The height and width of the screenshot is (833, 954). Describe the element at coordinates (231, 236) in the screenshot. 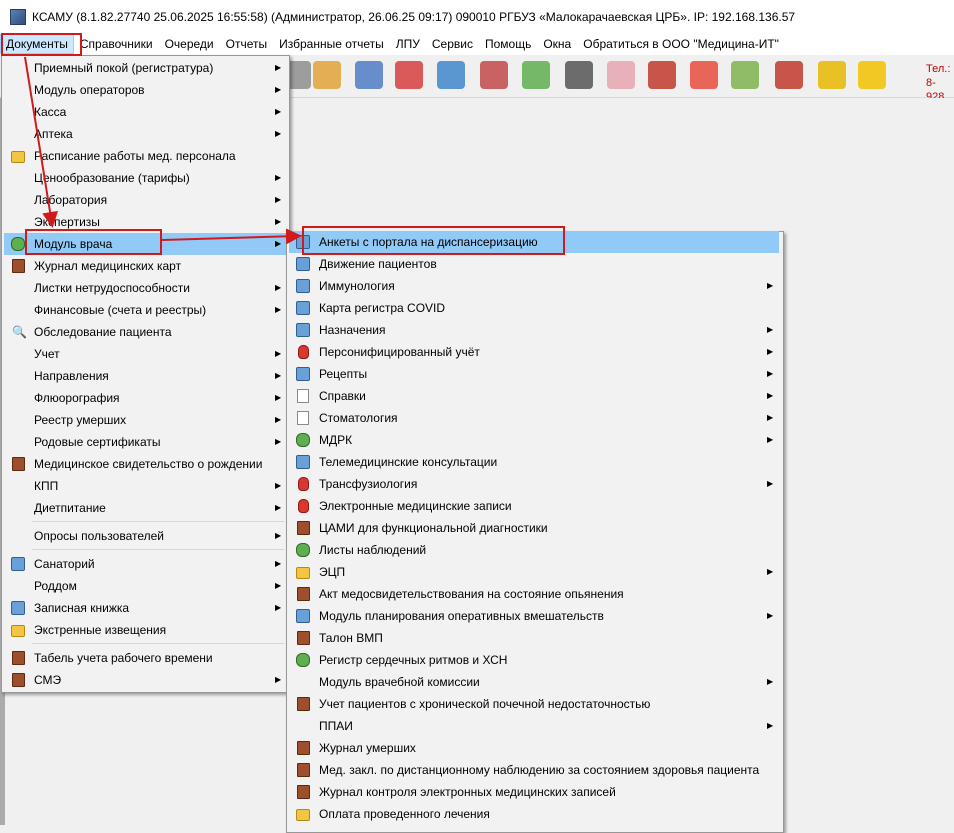

I see `arrow-to-portal-forms` at that location.